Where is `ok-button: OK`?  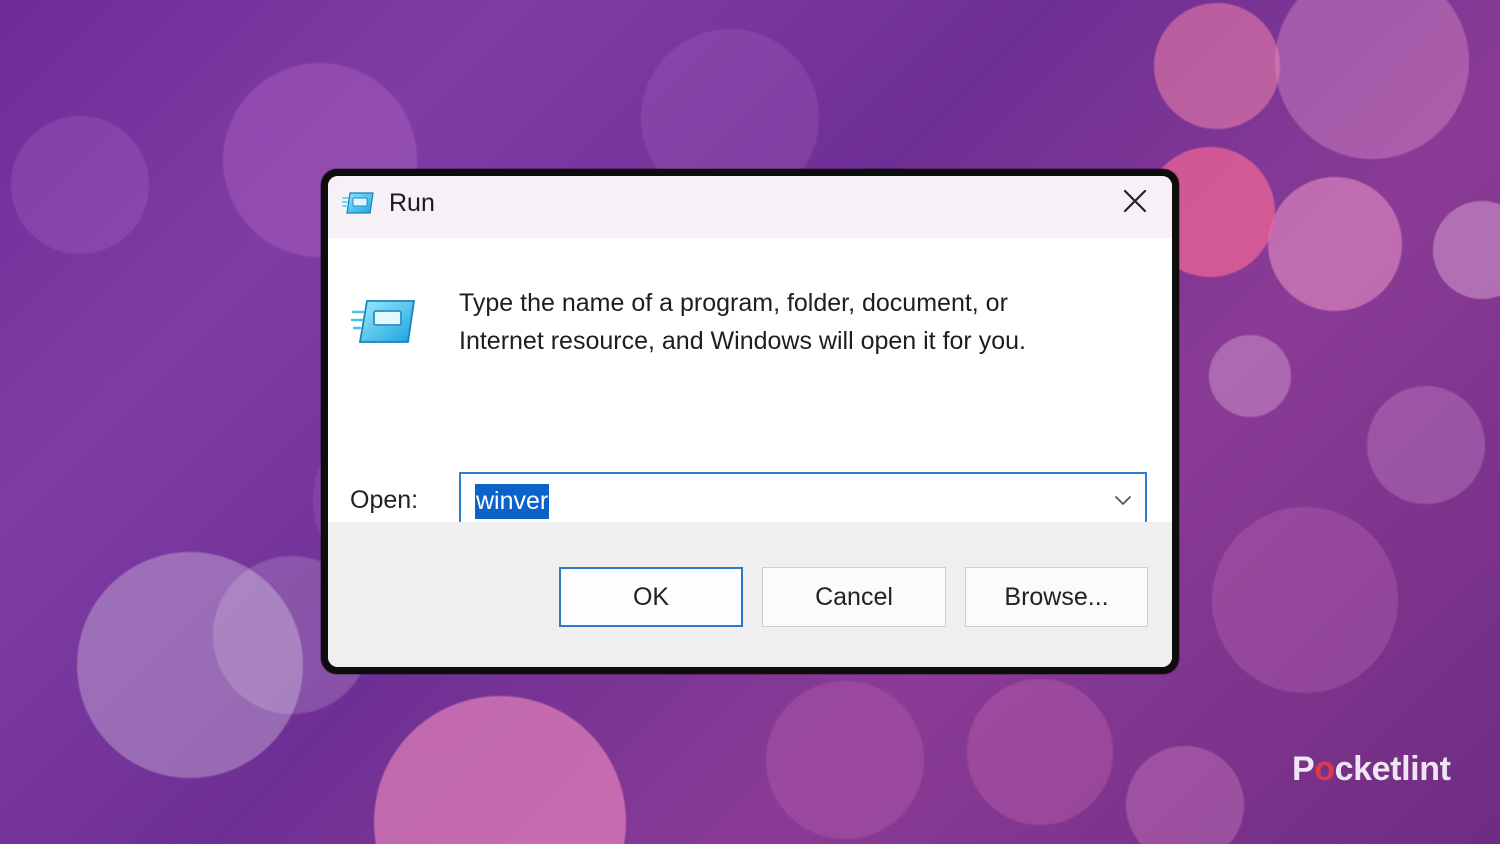
ok-button: OK is located at coordinates (651, 597).